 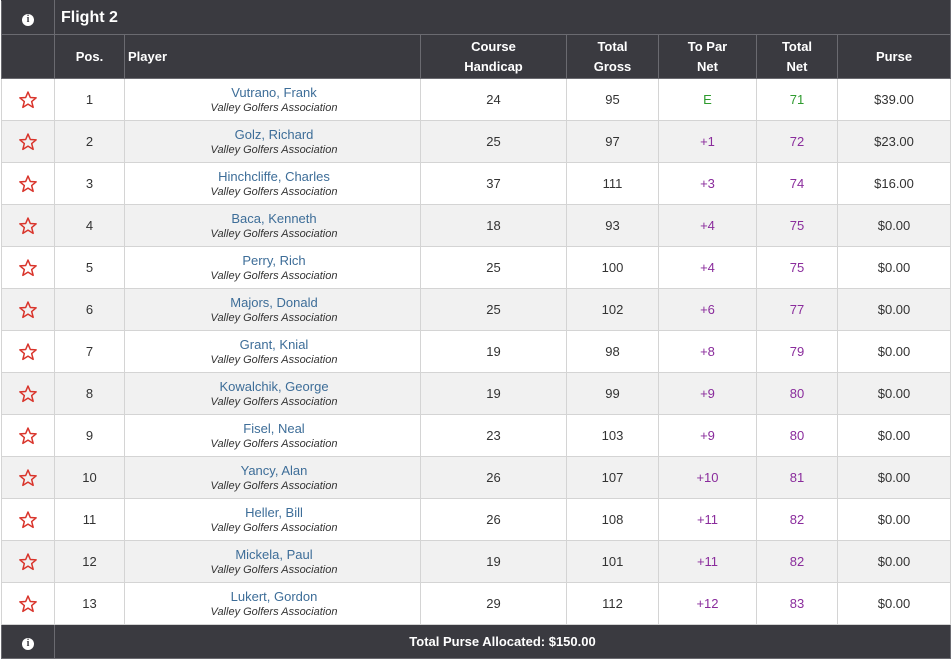 What do you see at coordinates (612, 603) in the screenshot?
I see `total-gross-cell: 112` at bounding box center [612, 603].